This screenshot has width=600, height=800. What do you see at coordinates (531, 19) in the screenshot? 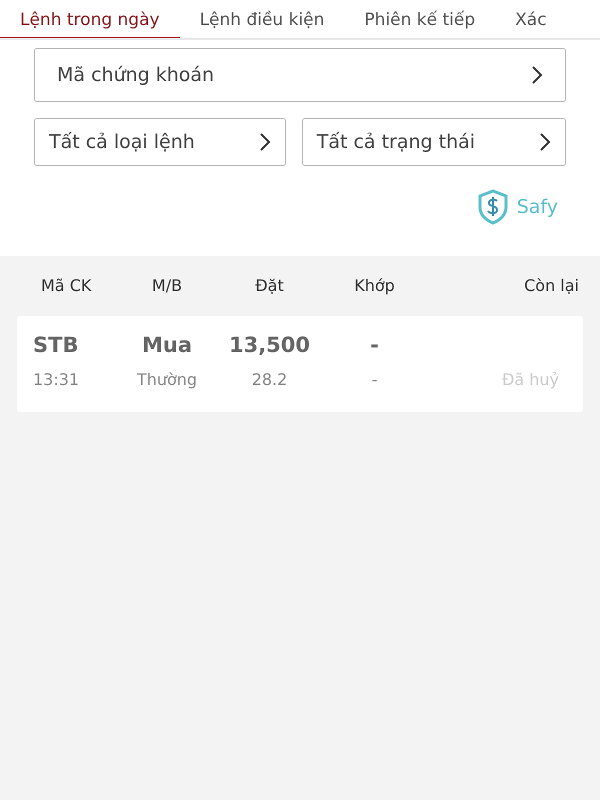
I see `tab: Xác` at bounding box center [531, 19].